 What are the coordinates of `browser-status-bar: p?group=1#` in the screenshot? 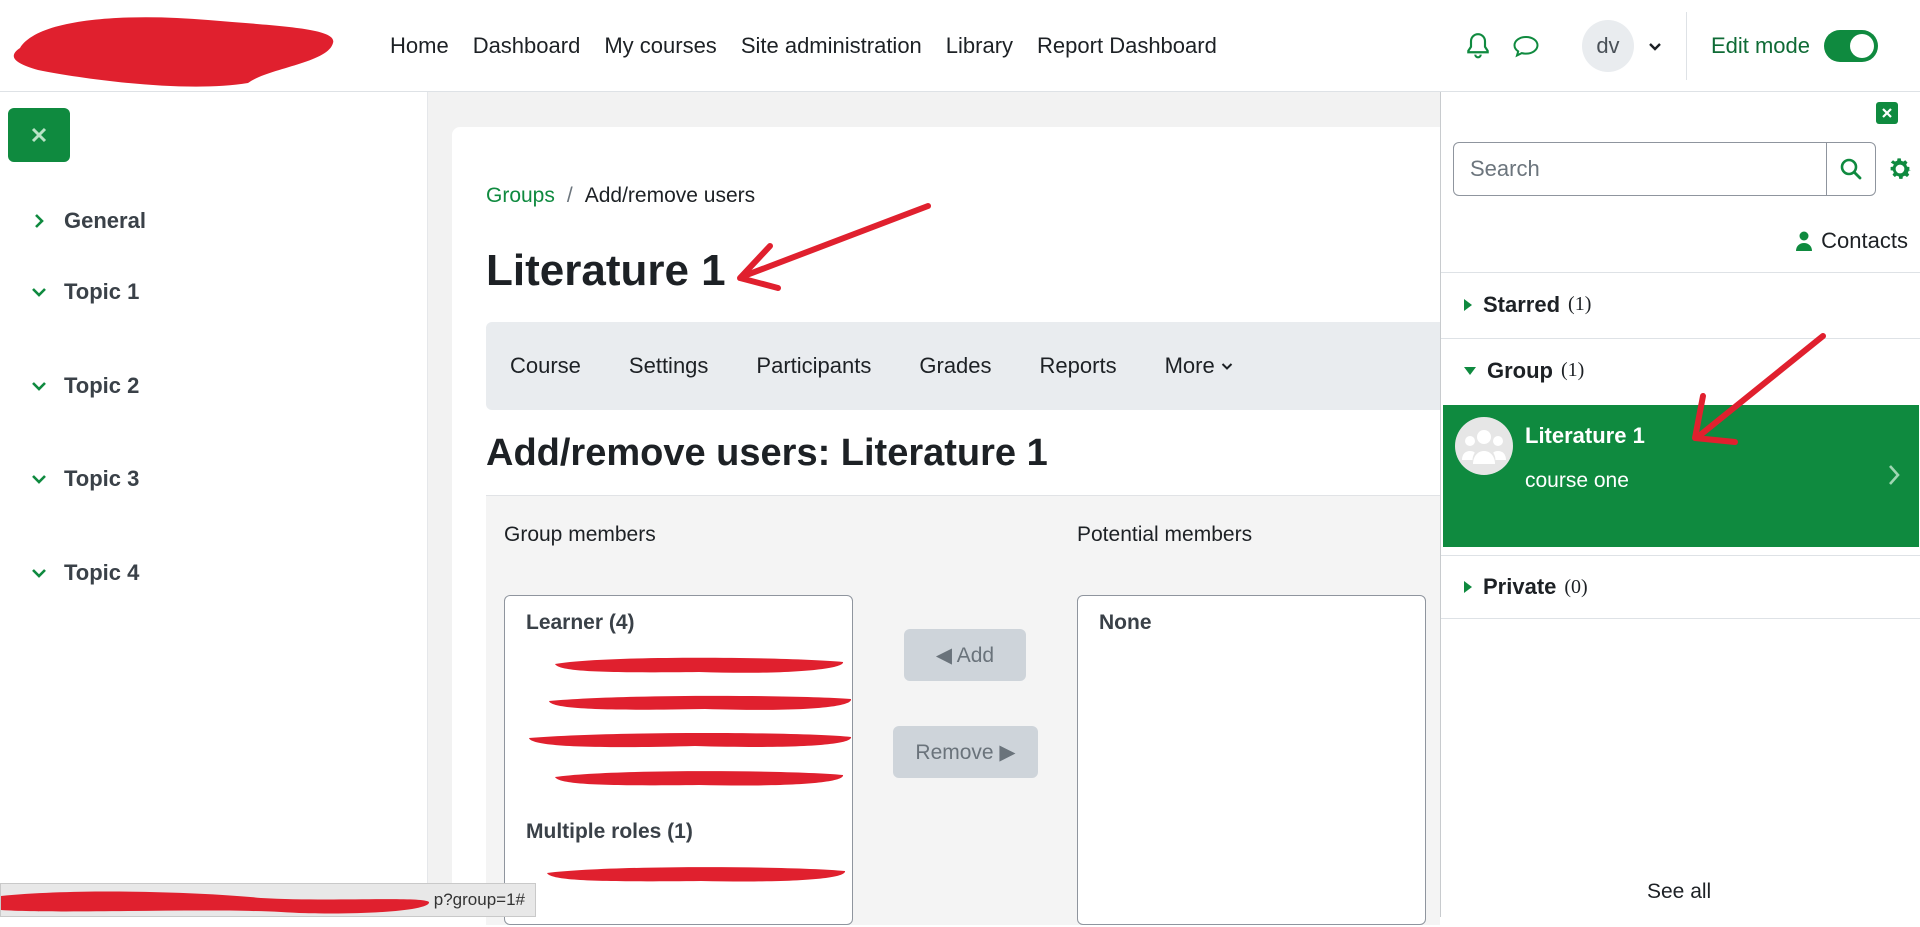 It's located at (268, 900).